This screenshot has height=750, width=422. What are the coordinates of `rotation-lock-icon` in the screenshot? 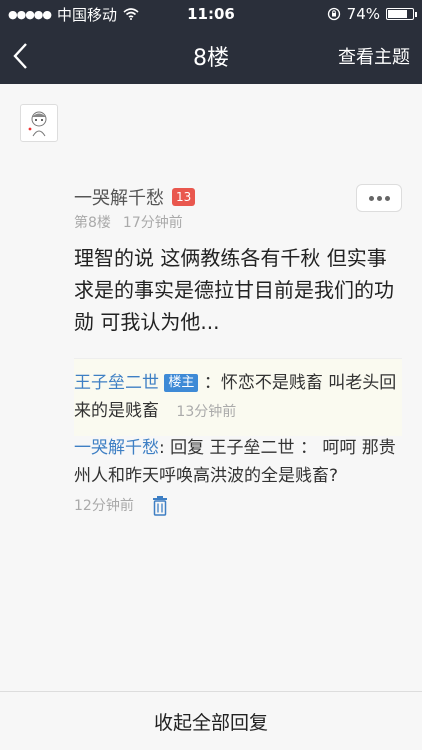 It's located at (333, 14).